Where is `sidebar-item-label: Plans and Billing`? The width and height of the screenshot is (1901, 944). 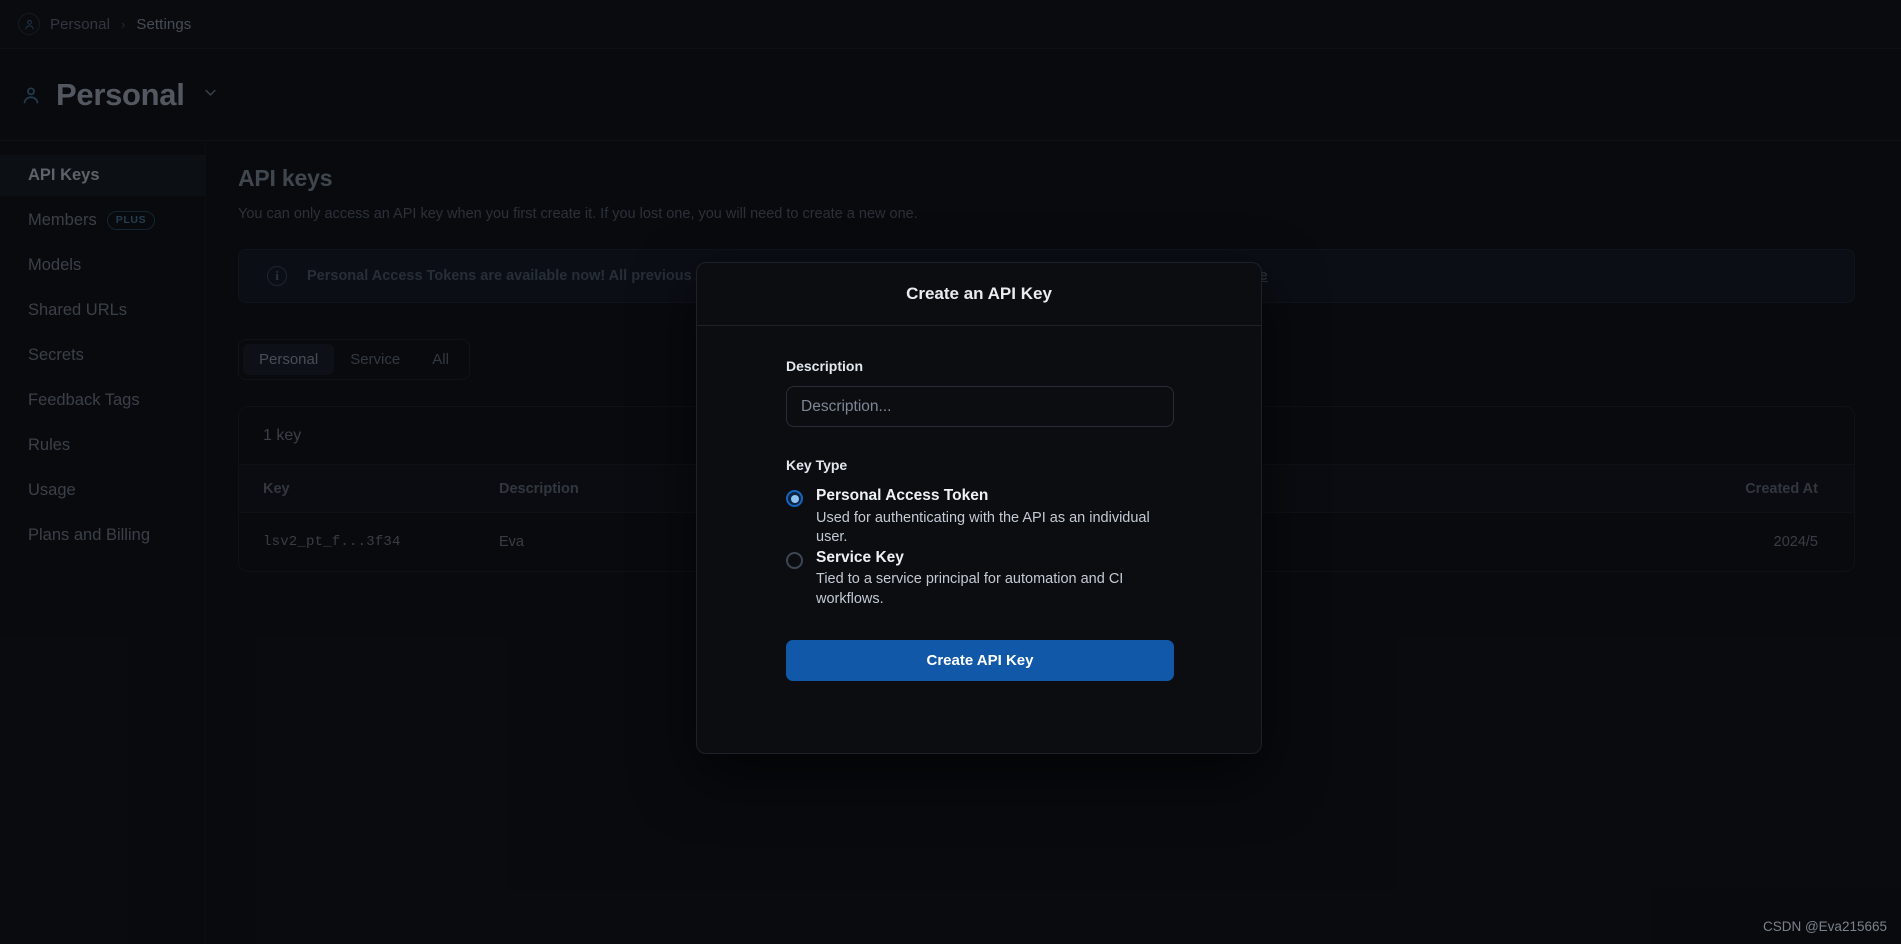
sidebar-item-label: Plans and Billing is located at coordinates (89, 535).